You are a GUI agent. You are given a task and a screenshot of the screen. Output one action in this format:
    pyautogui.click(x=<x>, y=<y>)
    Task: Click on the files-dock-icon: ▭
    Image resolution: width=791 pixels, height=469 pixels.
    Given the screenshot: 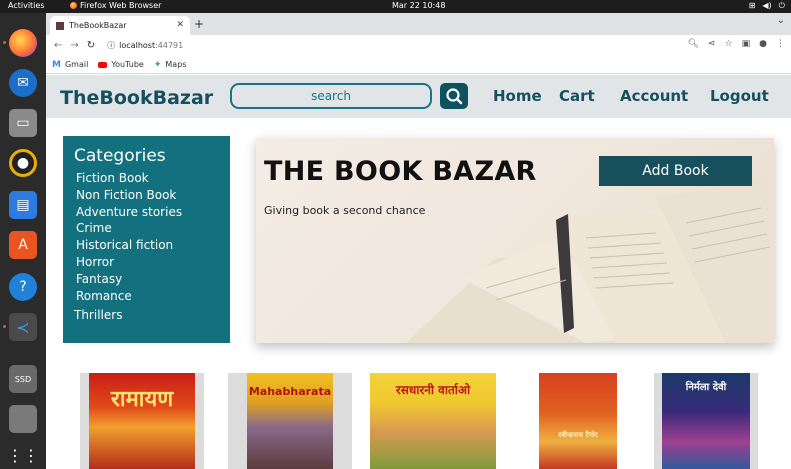 What is the action you would take?
    pyautogui.click(x=23, y=123)
    